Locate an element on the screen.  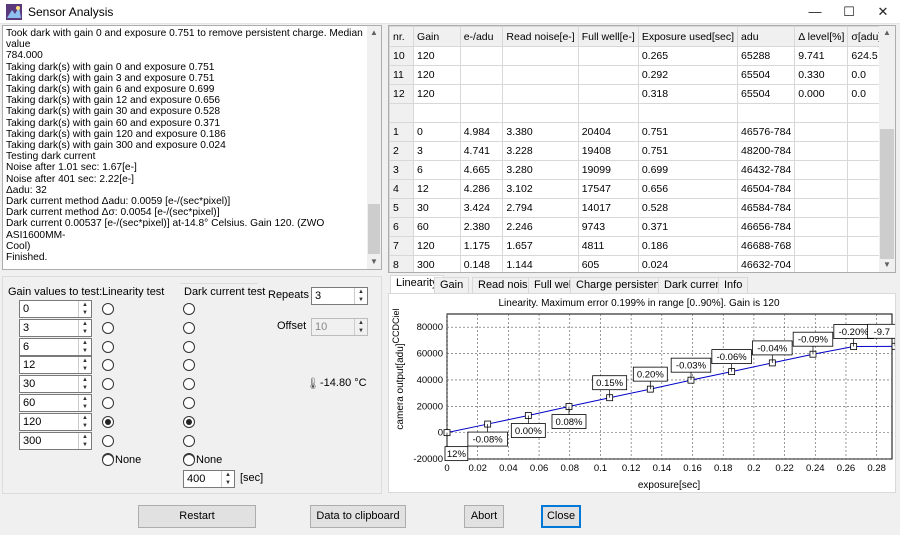
table-row: 10 120 0.265 65288 9.741 624.5 is located at coordinates (642, 56).